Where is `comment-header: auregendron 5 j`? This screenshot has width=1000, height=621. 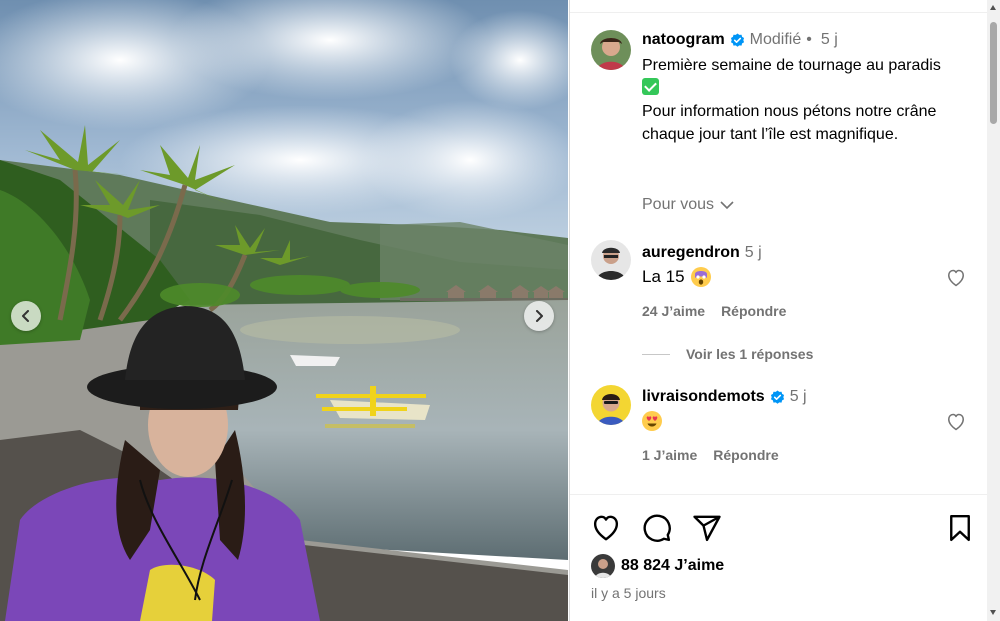 comment-header: auregendron 5 j is located at coordinates (702, 253).